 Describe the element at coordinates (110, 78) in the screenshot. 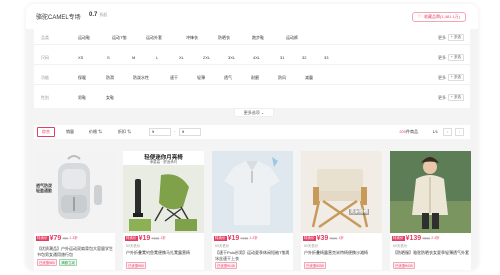

I see `filter-option: 防滑` at that location.